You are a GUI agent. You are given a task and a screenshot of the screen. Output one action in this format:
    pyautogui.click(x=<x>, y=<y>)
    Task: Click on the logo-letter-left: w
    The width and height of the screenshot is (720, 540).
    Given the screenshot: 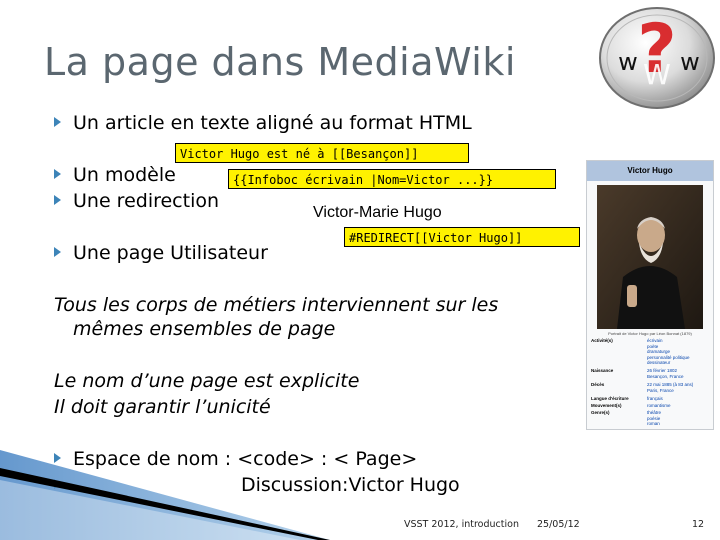 What is the action you would take?
    pyautogui.click(x=628, y=62)
    